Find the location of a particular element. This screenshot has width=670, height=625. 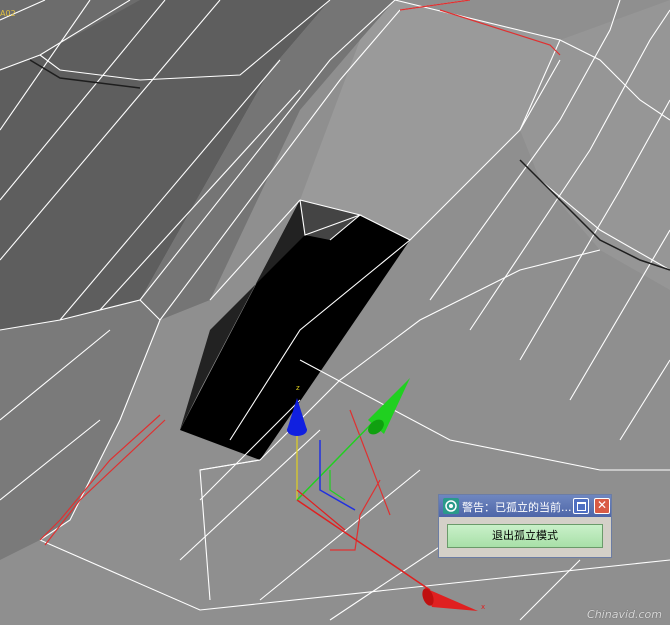

z-axis-label: z is located at coordinates (298, 388).